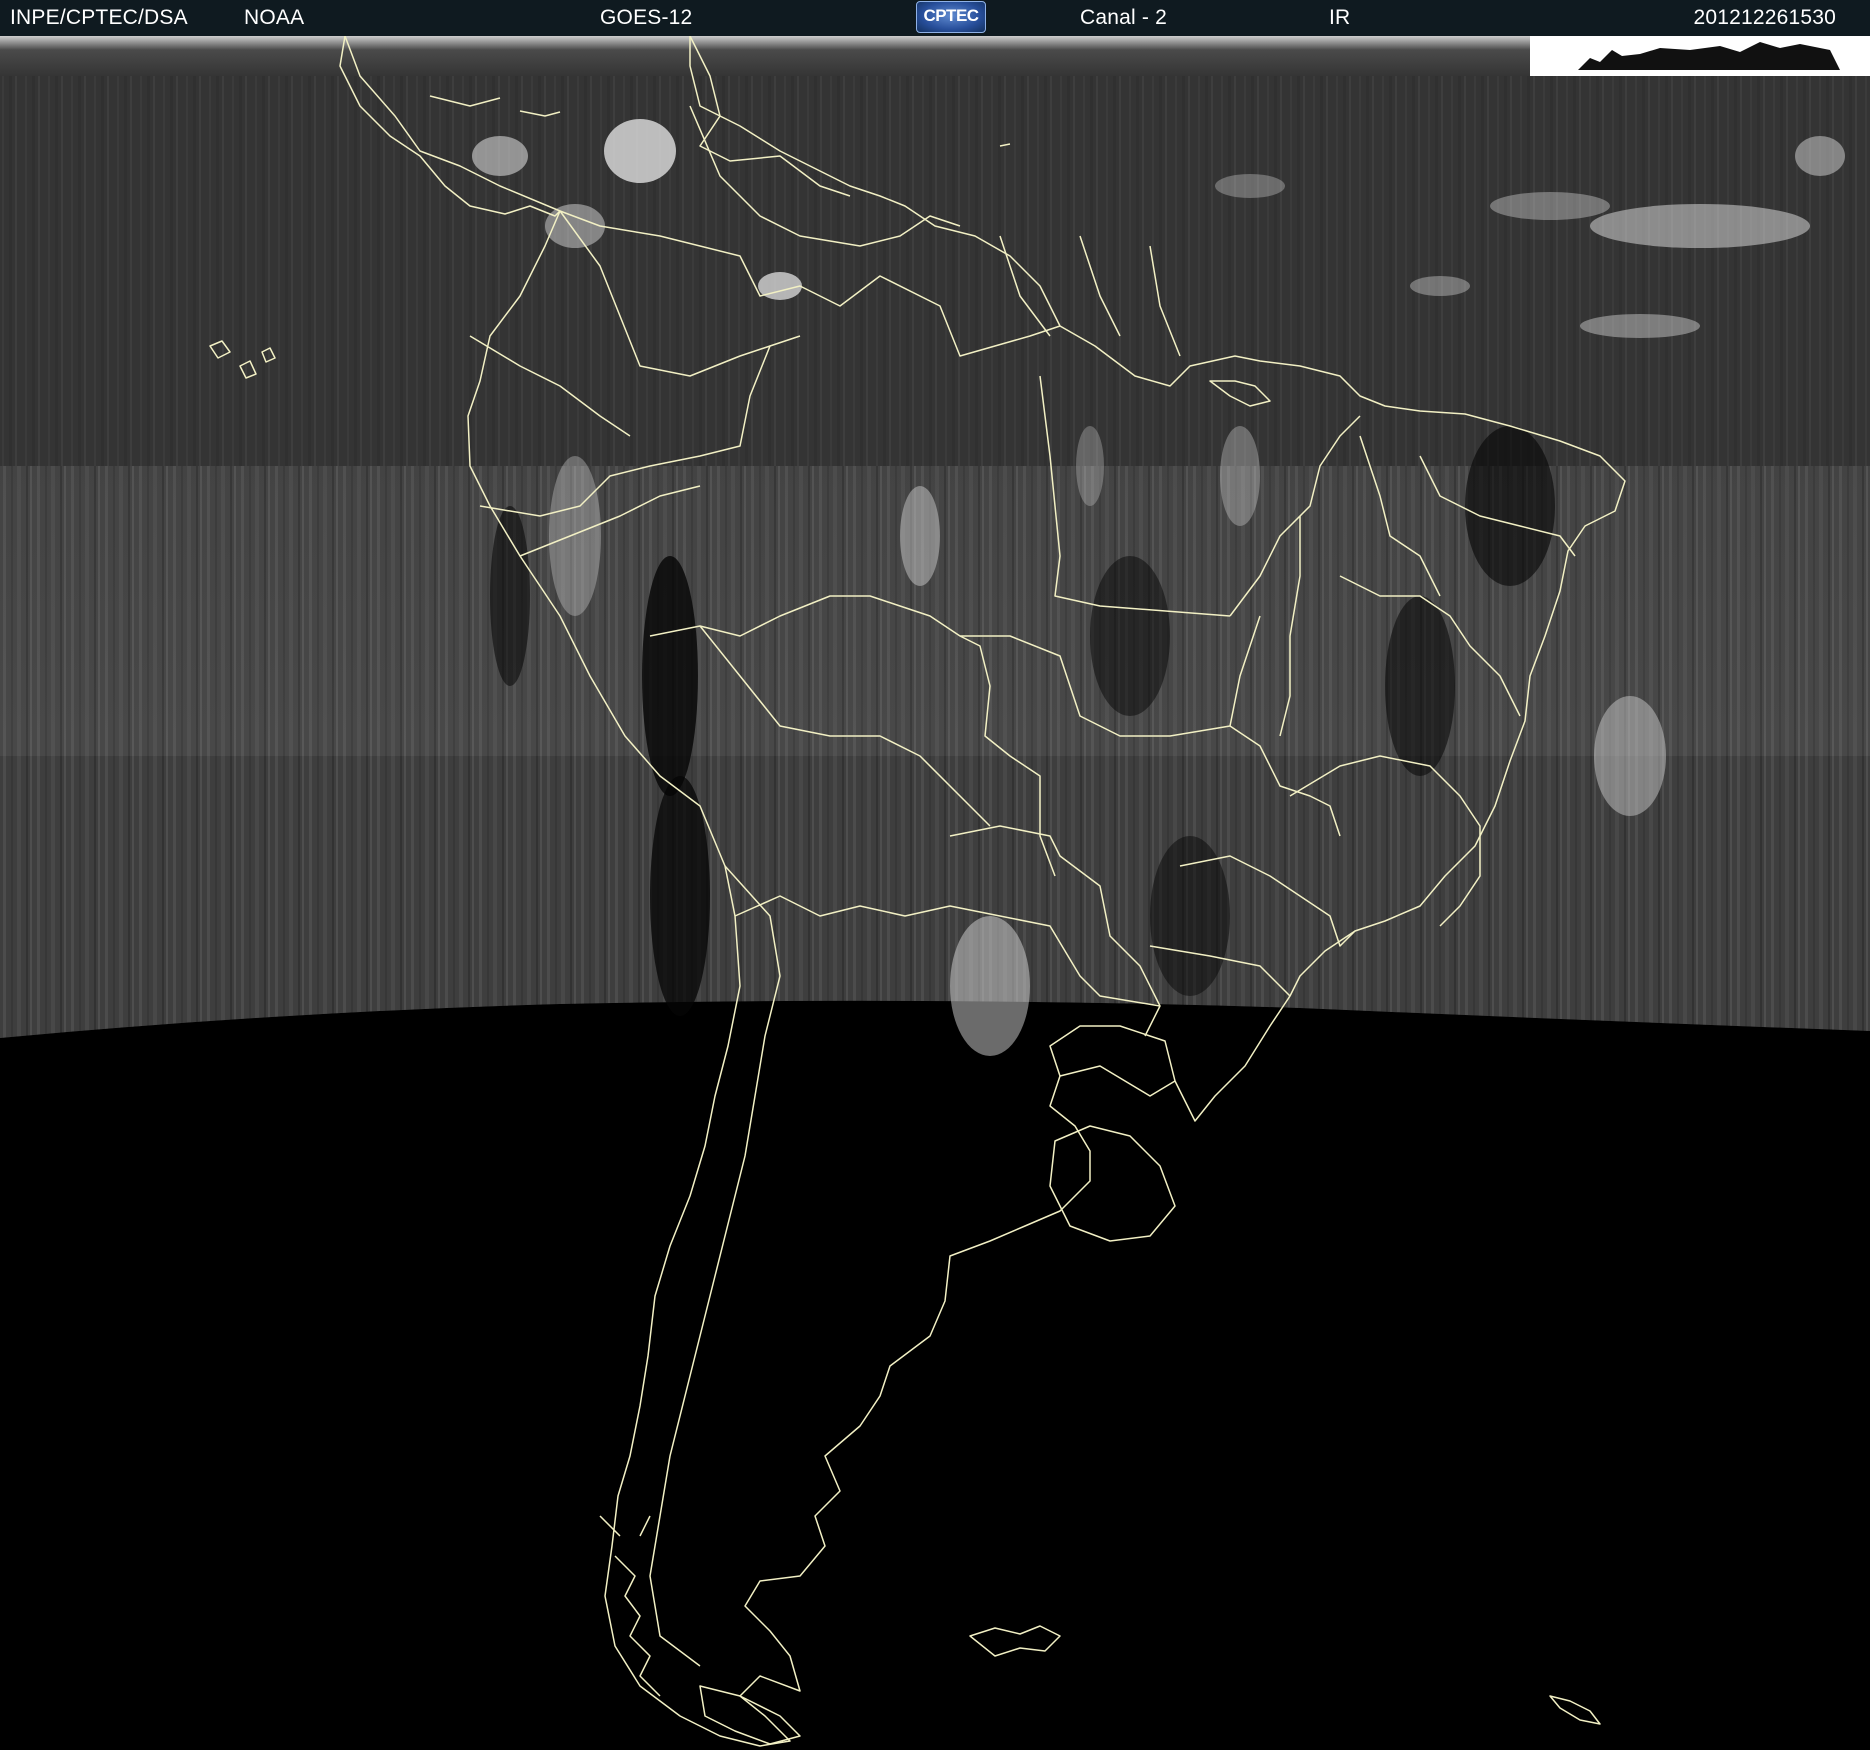  I want to click on cptec-logo-icon: CPTEC, so click(951, 17).